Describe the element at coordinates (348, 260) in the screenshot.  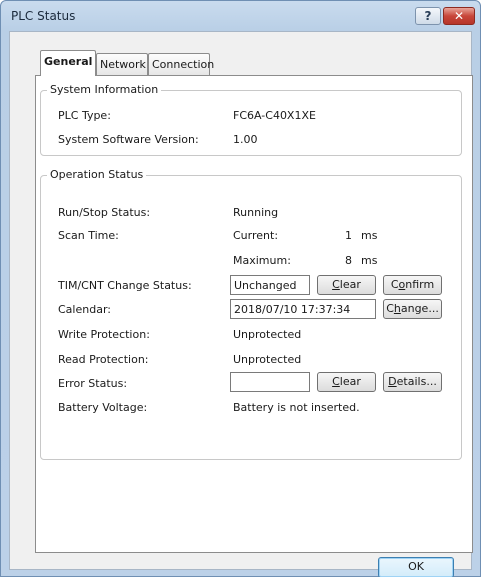
I see `scan-maximum-value: 8` at that location.